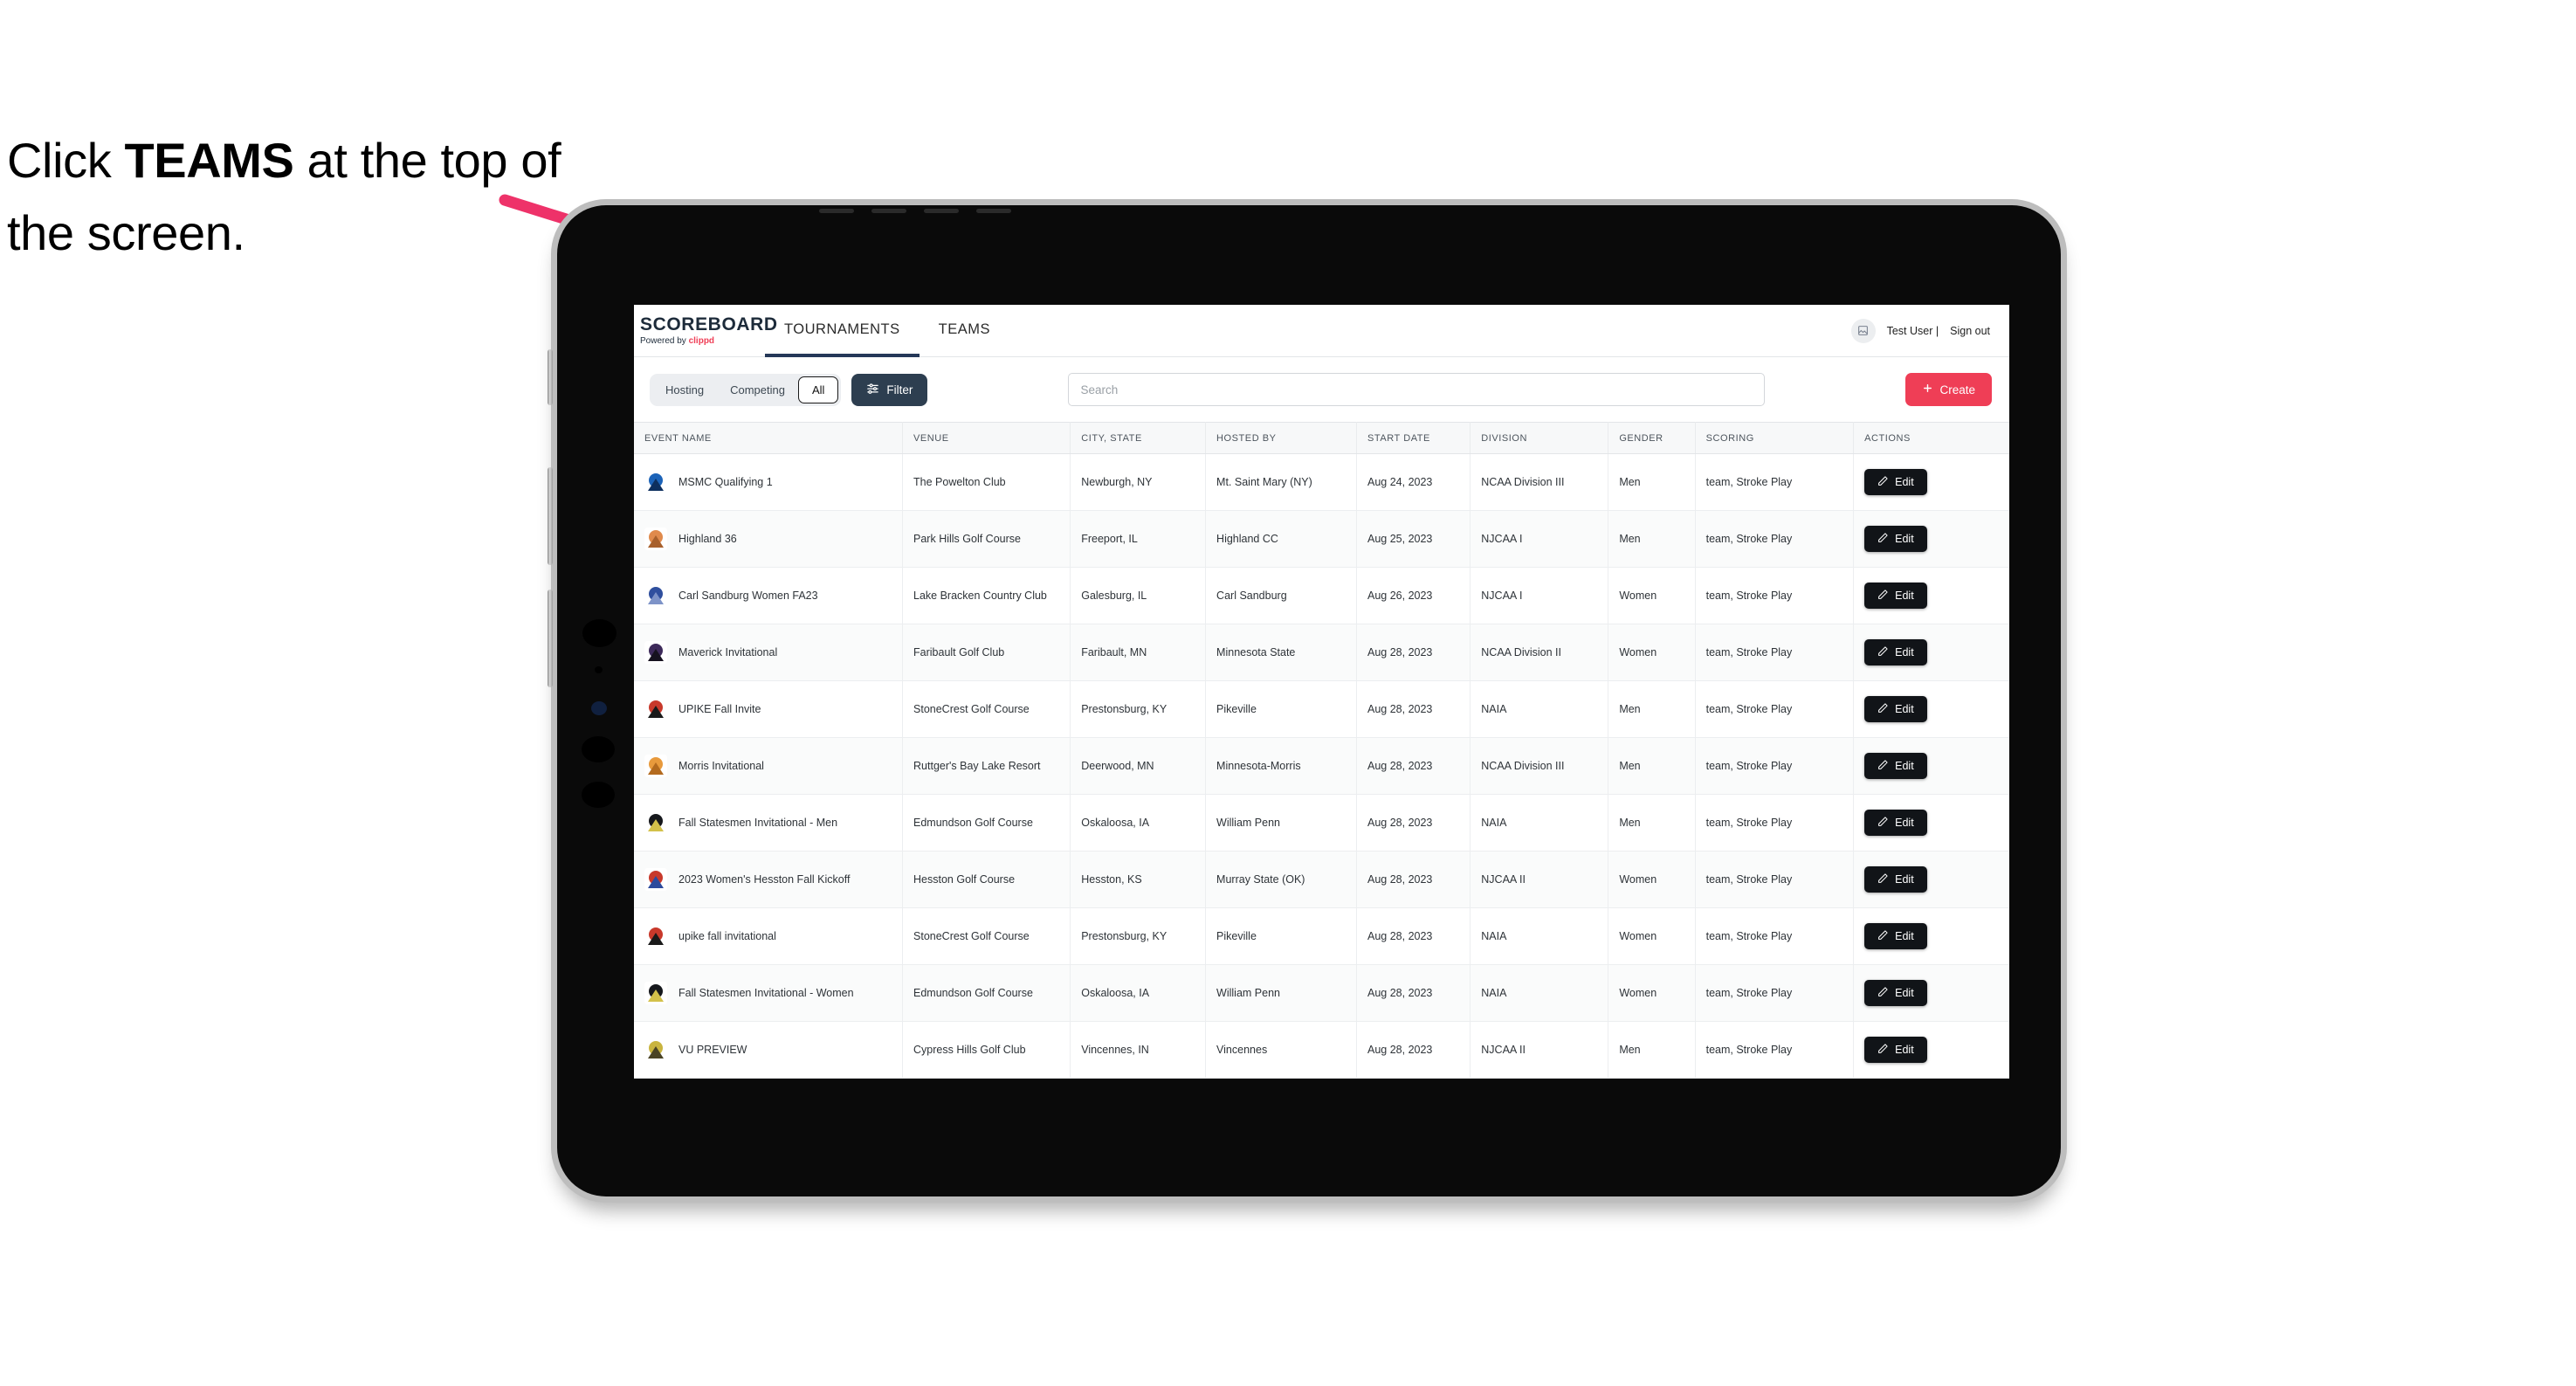  Describe the element at coordinates (1652, 438) in the screenshot. I see `column-header-gender: GENDER` at that location.